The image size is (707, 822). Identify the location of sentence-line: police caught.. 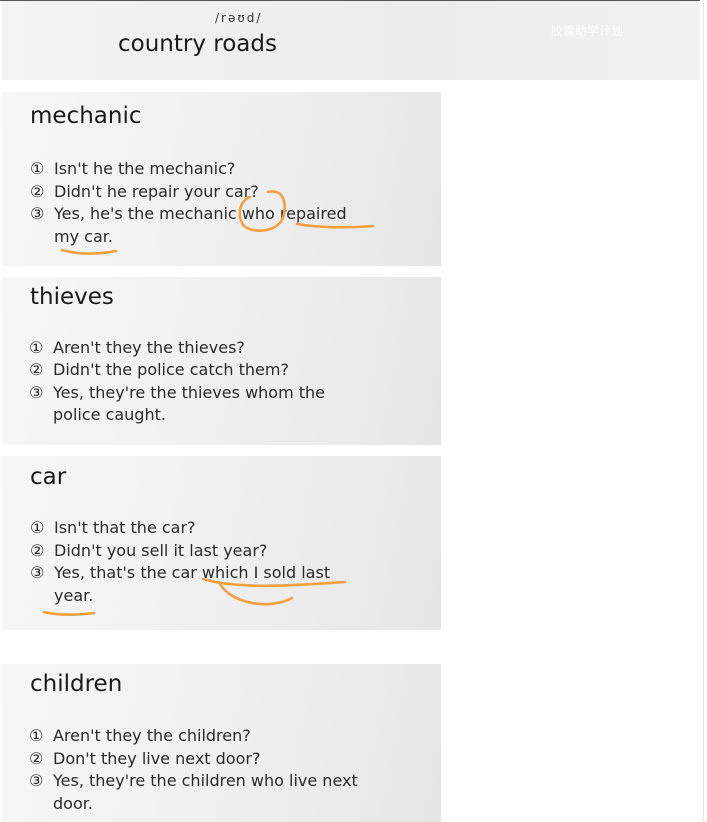
(97, 415).